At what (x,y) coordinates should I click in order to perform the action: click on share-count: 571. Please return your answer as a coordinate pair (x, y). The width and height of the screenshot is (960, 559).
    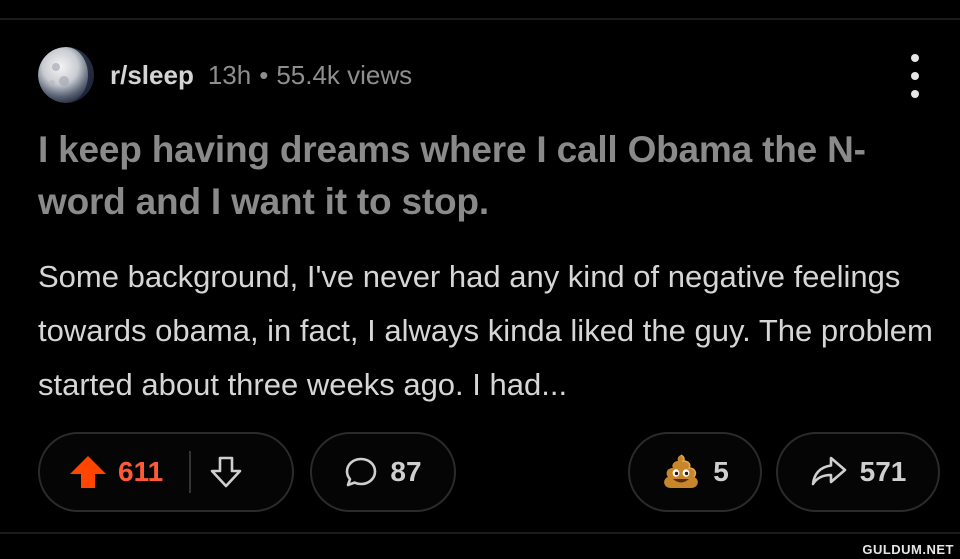
    Looking at the image, I should click on (883, 471).